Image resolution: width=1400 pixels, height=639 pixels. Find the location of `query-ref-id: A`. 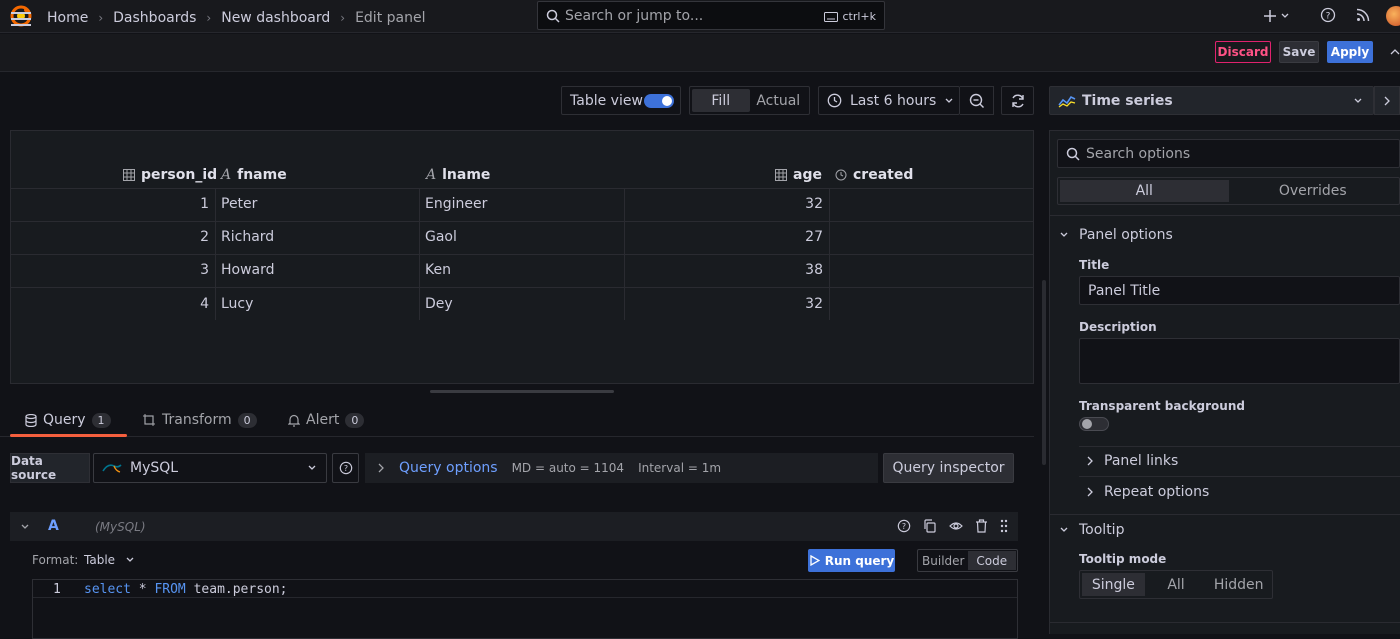

query-ref-id: A is located at coordinates (53, 526).